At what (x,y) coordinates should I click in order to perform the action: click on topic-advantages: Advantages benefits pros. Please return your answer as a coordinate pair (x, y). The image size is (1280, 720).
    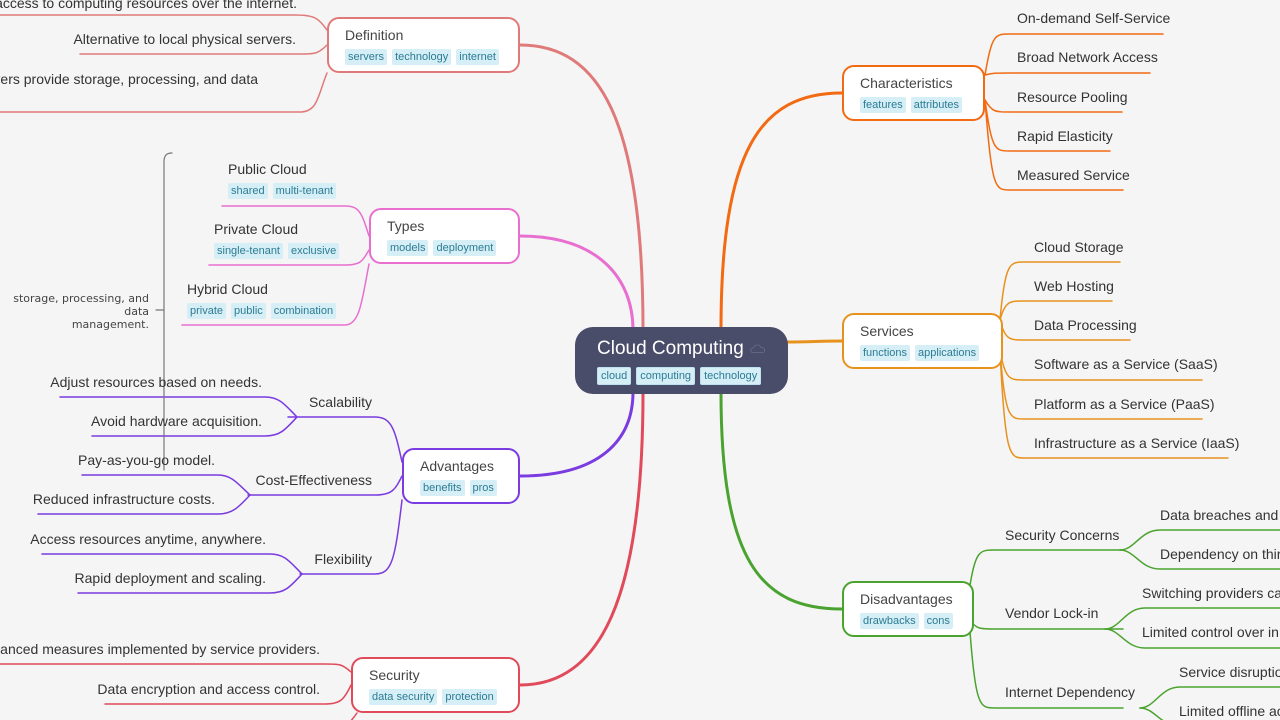
    Looking at the image, I should click on (461, 476).